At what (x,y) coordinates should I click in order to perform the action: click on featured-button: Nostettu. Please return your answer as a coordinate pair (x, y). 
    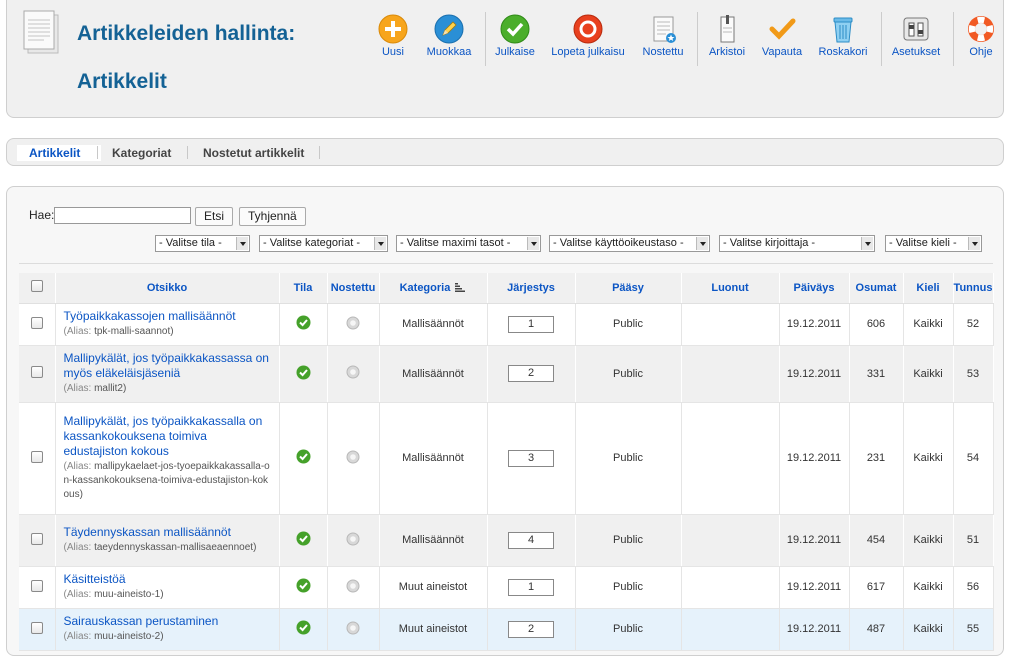
    Looking at the image, I should click on (663, 34).